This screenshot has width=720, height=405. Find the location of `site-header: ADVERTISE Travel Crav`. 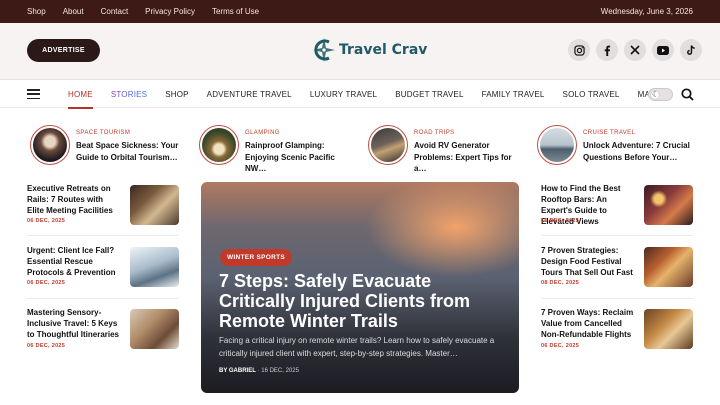

site-header: ADVERTISE Travel Crav is located at coordinates (360, 51).